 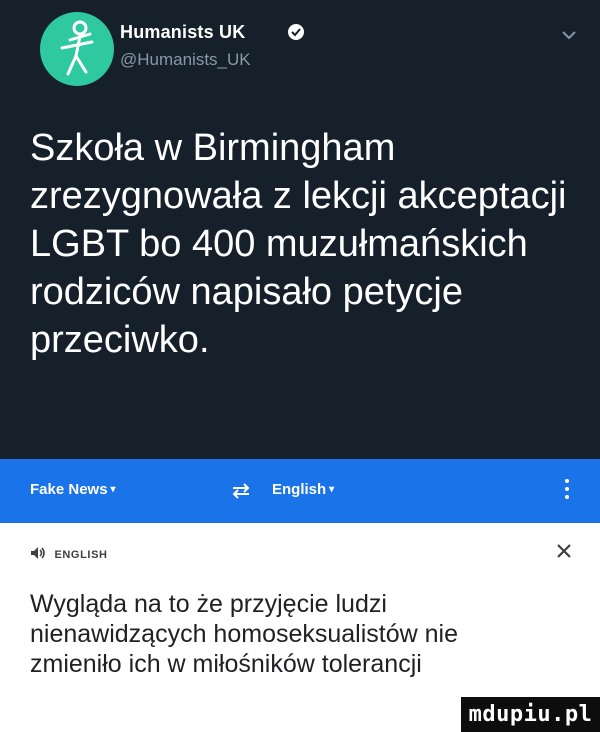 I want to click on swap-languages-icon, so click(x=241, y=491).